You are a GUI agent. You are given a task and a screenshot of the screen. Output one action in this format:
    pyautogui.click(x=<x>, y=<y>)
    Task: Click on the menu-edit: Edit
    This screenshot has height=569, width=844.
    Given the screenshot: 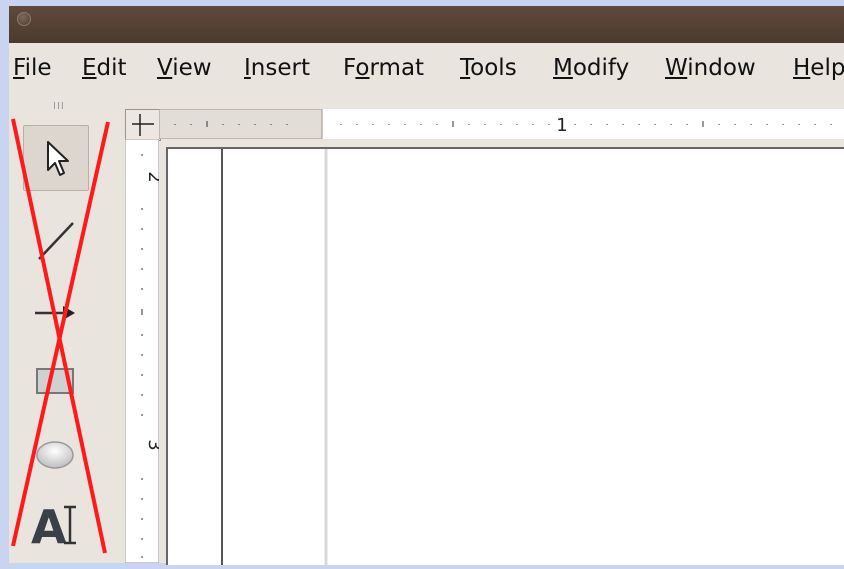 What is the action you would take?
    pyautogui.click(x=104, y=68)
    